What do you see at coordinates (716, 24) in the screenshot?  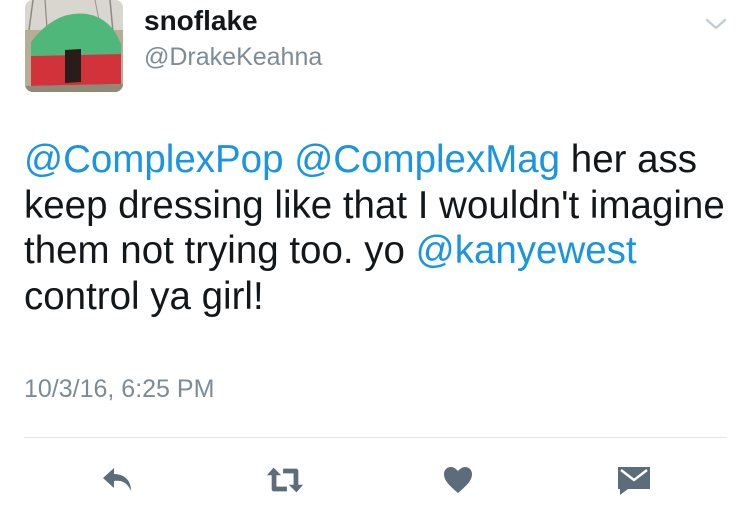 I see `chevron-down-icon` at bounding box center [716, 24].